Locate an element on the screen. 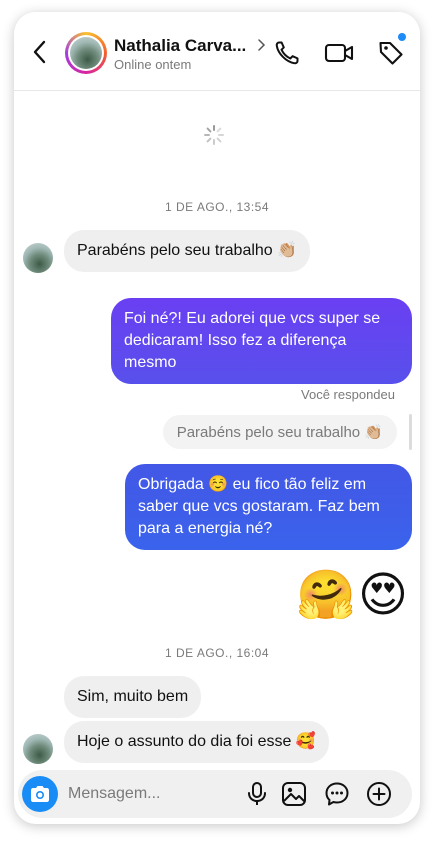  chat-header: Nathalia Carva... Online ontem is located at coordinates (217, 51).